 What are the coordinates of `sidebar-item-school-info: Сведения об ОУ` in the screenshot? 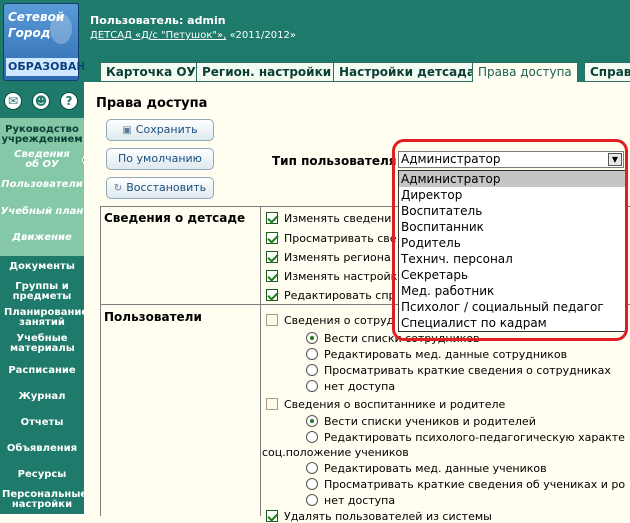 It's located at (42, 160).